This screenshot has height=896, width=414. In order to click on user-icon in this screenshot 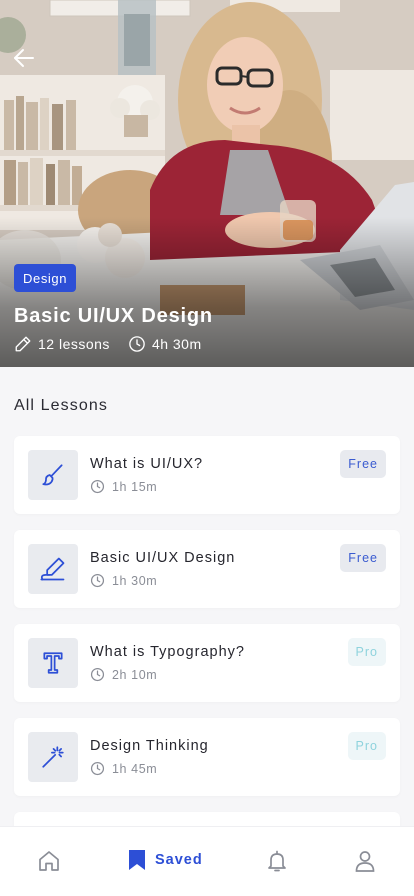, I will do `click(365, 861)`.